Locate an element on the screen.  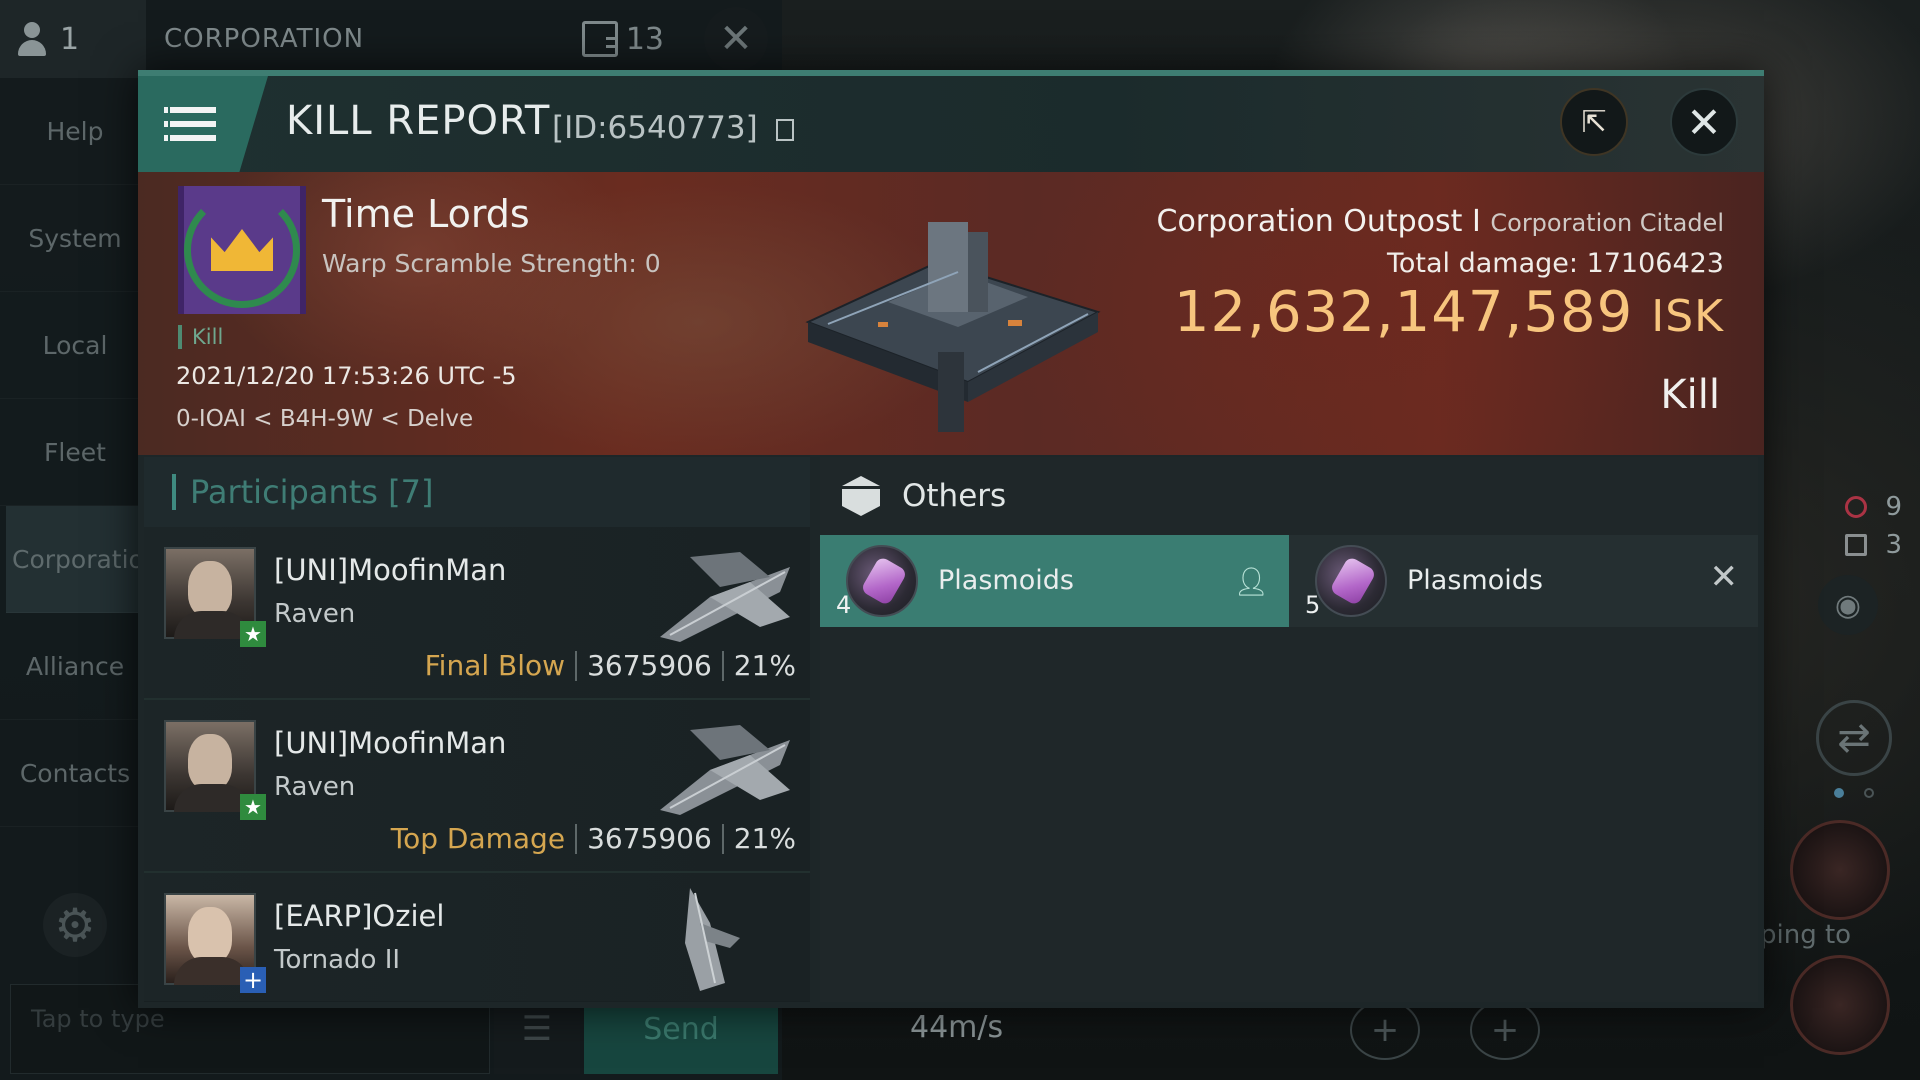
item-quantity: 5 is located at coordinates (1313, 605).